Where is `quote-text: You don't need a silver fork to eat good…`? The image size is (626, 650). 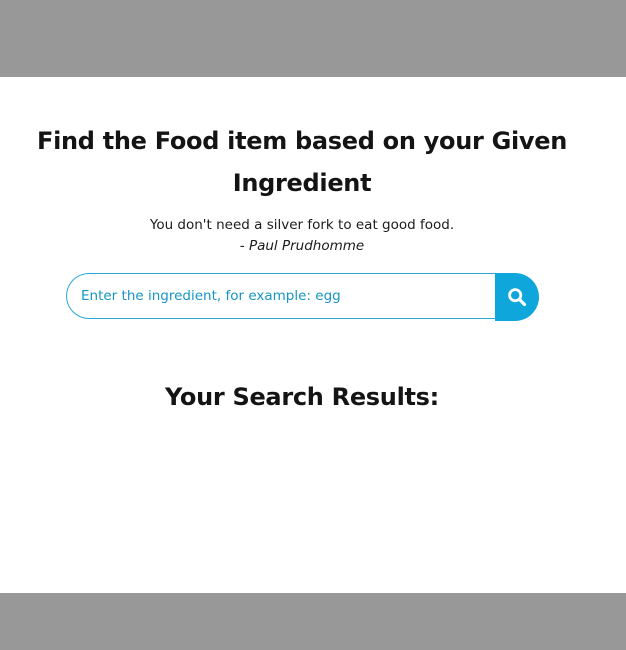 quote-text: You don't need a silver fork to eat good… is located at coordinates (302, 225).